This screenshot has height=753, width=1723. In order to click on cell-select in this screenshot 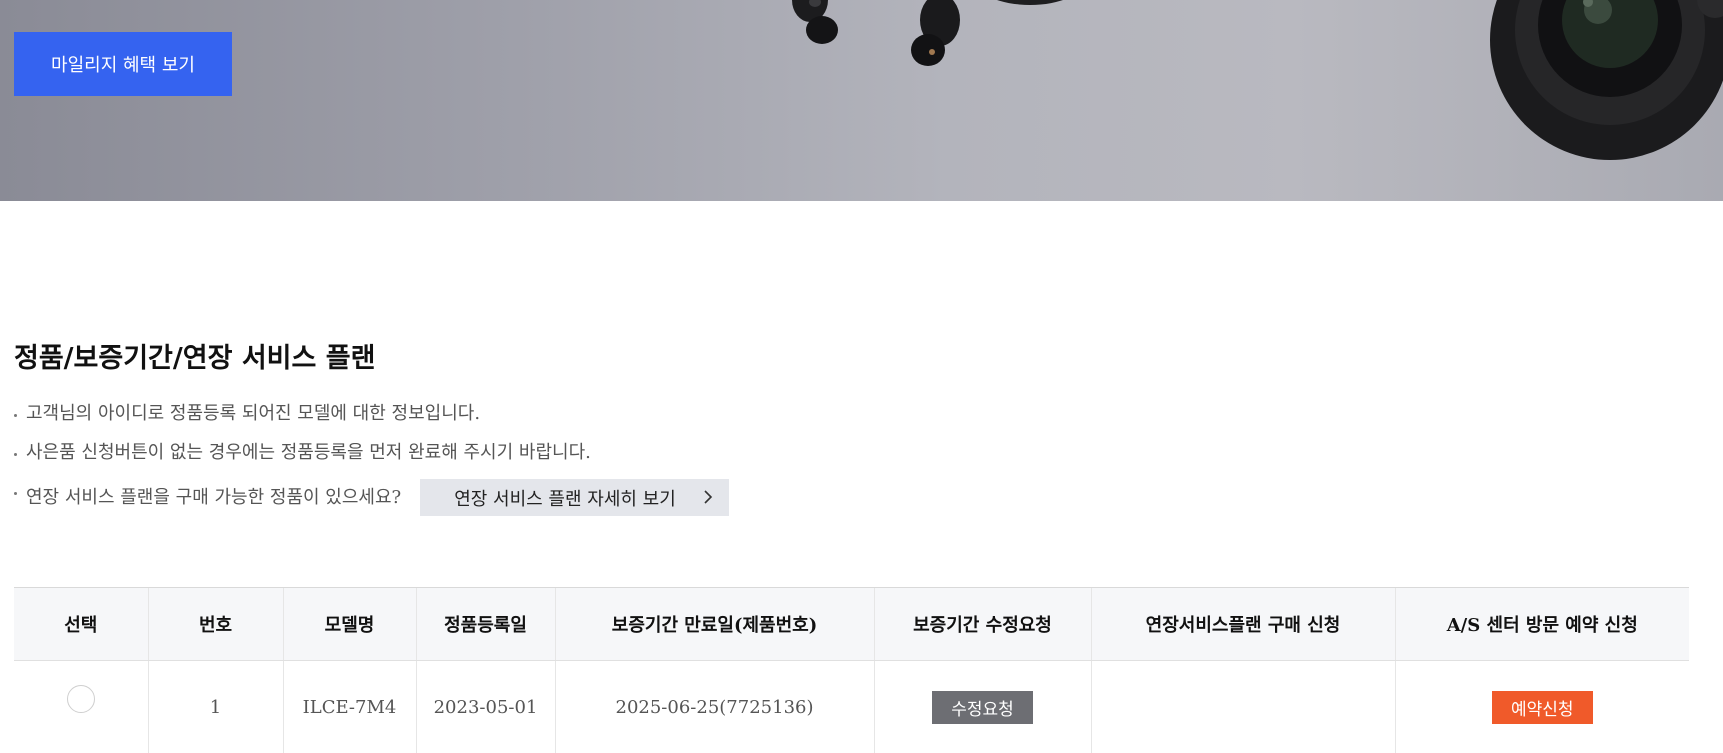, I will do `click(81, 707)`.